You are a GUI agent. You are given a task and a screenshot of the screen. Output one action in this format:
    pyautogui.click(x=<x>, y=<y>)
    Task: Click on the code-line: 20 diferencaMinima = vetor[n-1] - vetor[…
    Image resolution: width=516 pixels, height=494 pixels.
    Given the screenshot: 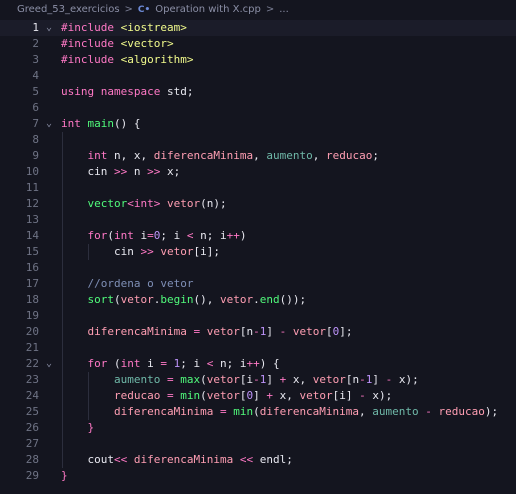 What is the action you would take?
    pyautogui.click(x=258, y=332)
    